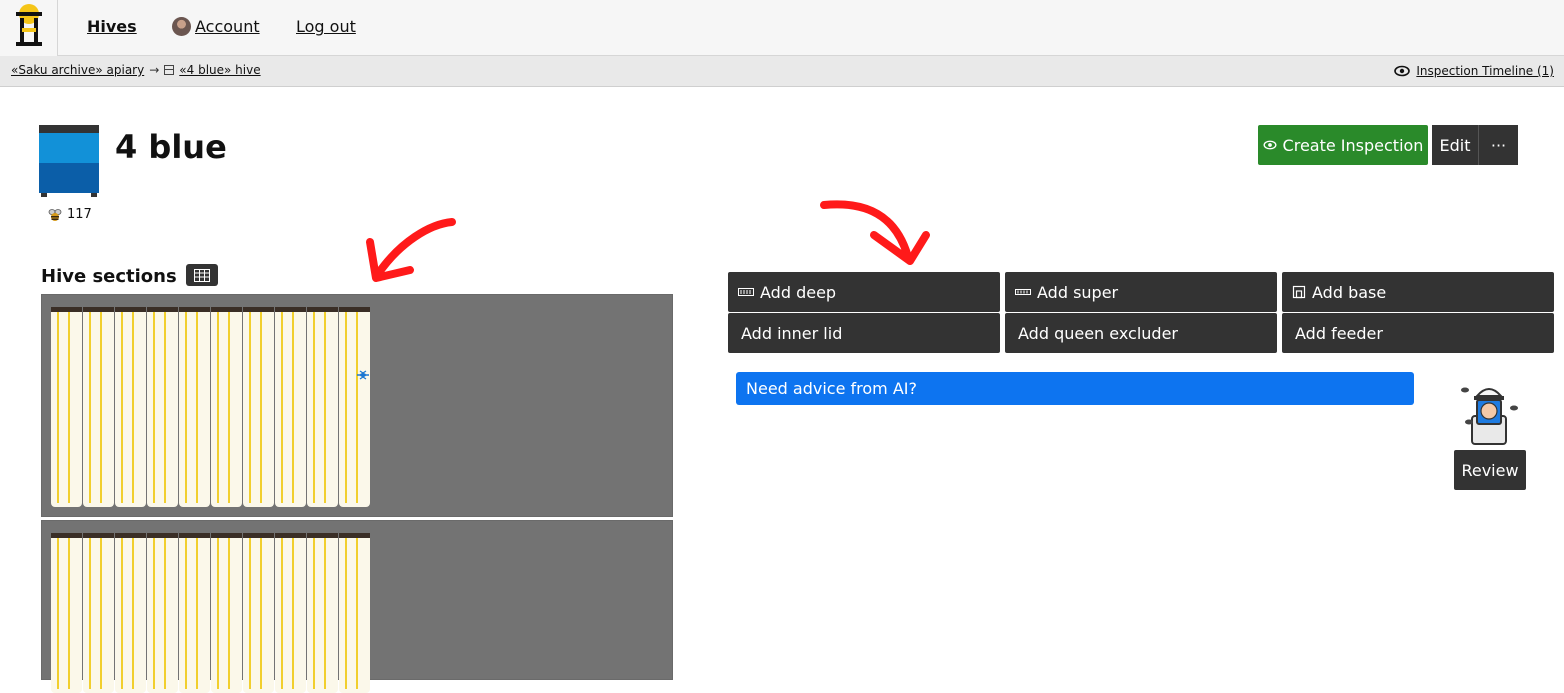 The image size is (1564, 693). What do you see at coordinates (1490, 470) in the screenshot?
I see `review-button: Review` at bounding box center [1490, 470].